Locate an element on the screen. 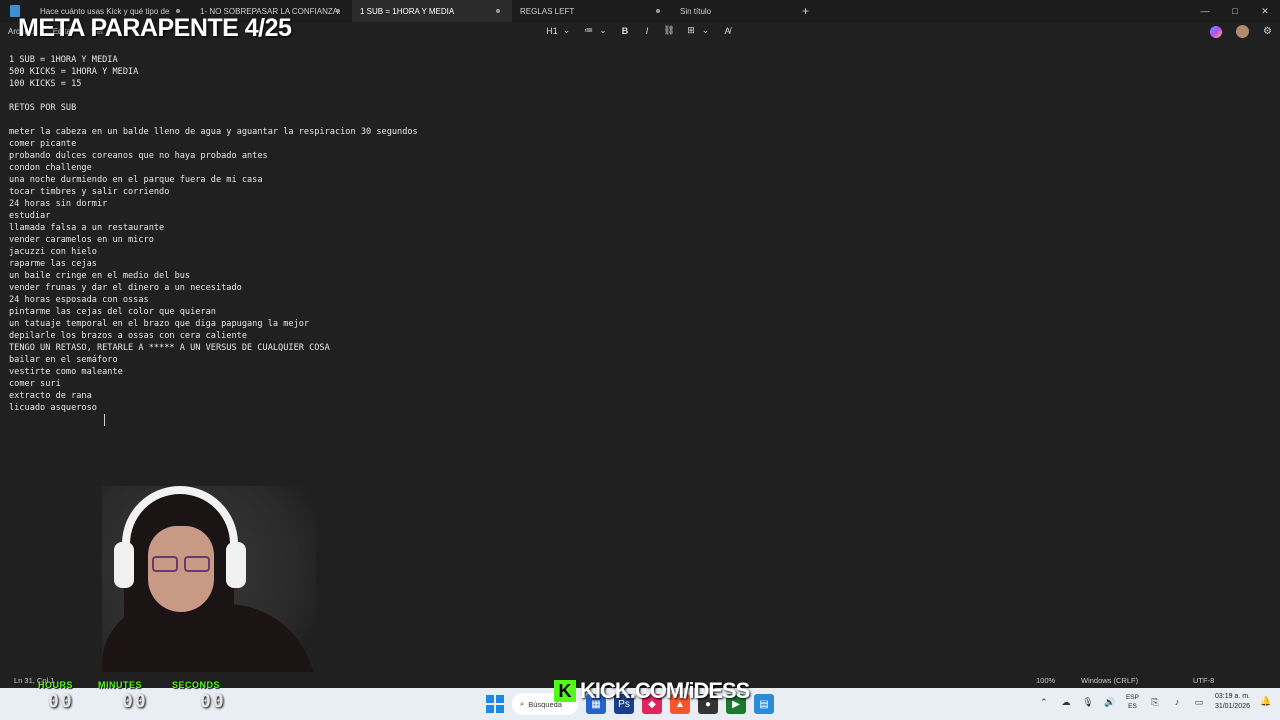 The image size is (1280, 720). stream-timer: HOURS MINUTES SECONDS 00 00 00 is located at coordinates (135, 699).